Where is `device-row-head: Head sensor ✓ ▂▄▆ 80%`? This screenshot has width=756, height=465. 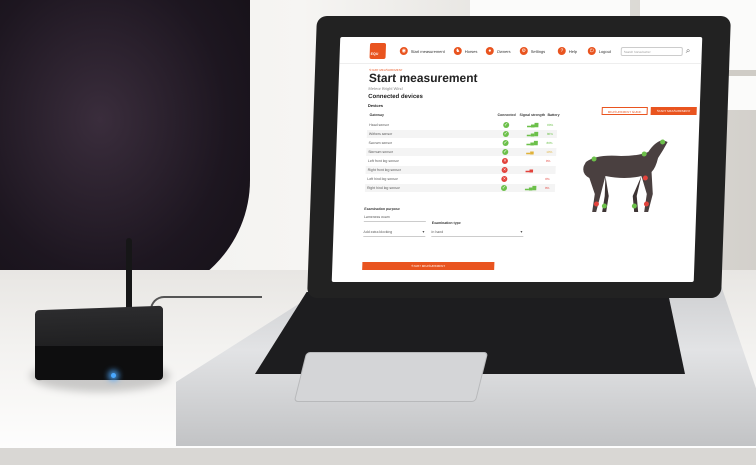
device-row-head: Head sensor ✓ ▂▄▆ 80% is located at coordinates (462, 125).